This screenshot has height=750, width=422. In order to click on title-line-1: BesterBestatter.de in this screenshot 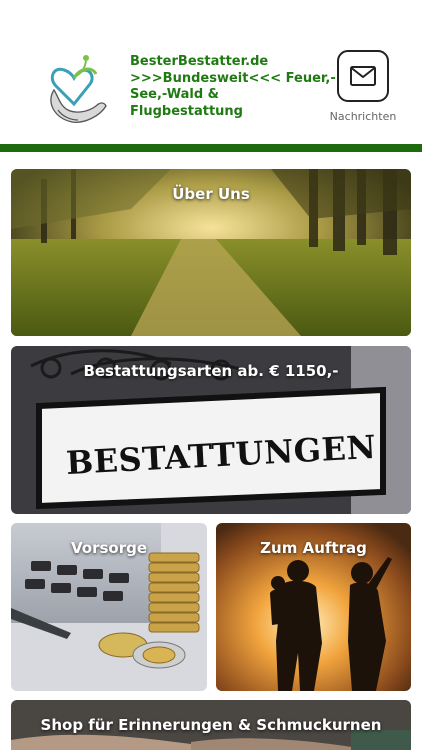, I will do `click(199, 61)`.